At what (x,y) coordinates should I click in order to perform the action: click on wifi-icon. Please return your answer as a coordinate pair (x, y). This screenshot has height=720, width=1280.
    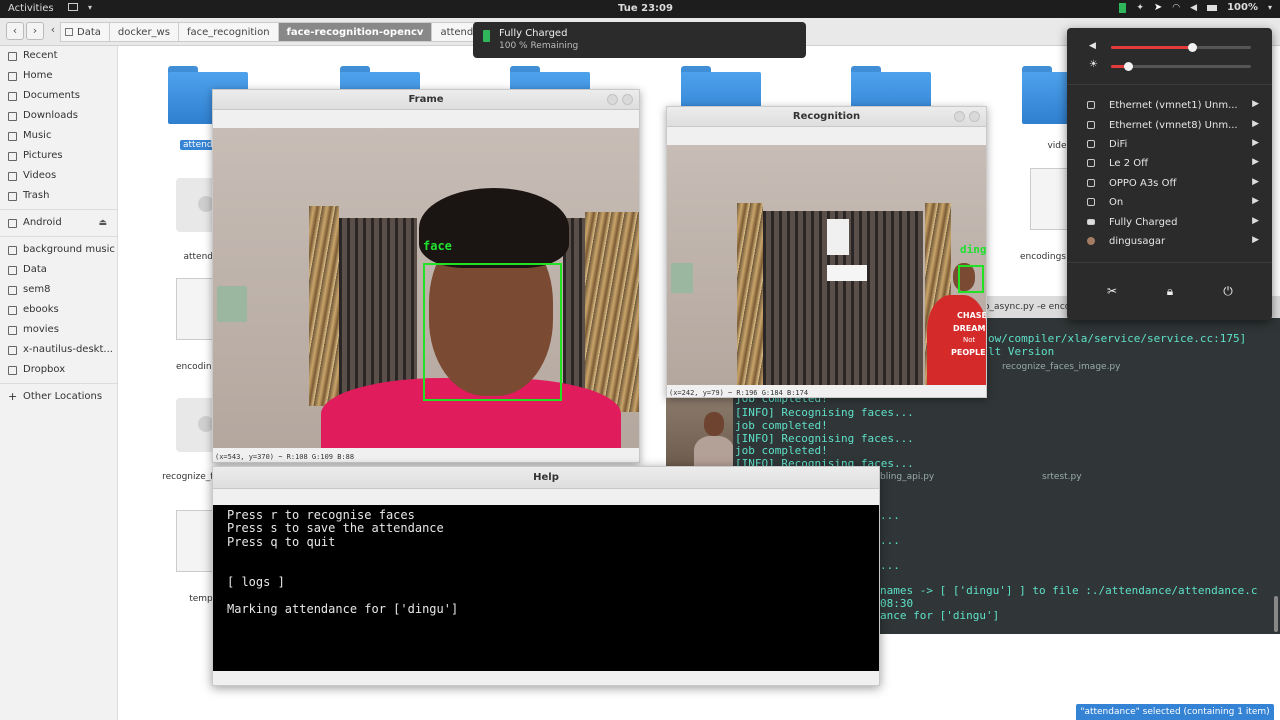
    Looking at the image, I should click on (1091, 144).